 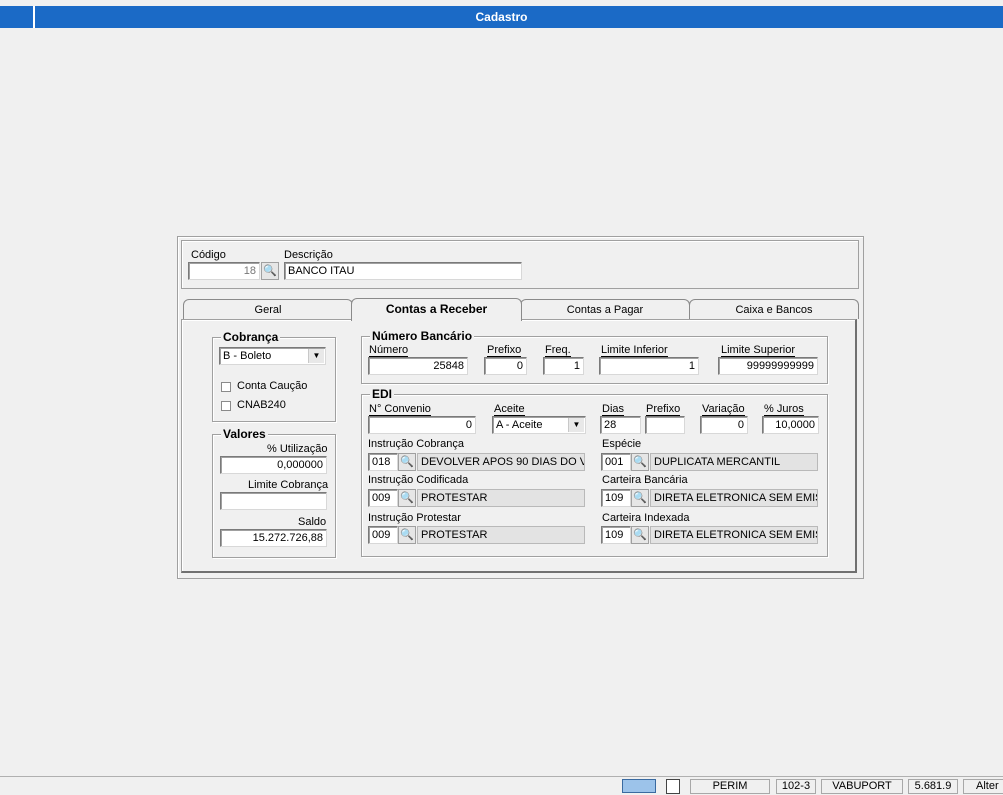 What do you see at coordinates (416, 444) in the screenshot?
I see `instrucao-cobranca-label: Instrução Cobrança` at bounding box center [416, 444].